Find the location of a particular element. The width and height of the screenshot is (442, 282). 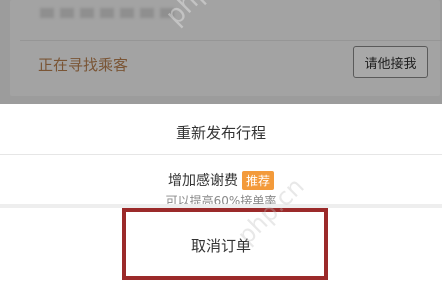

sheet-divider is located at coordinates (221, 154).